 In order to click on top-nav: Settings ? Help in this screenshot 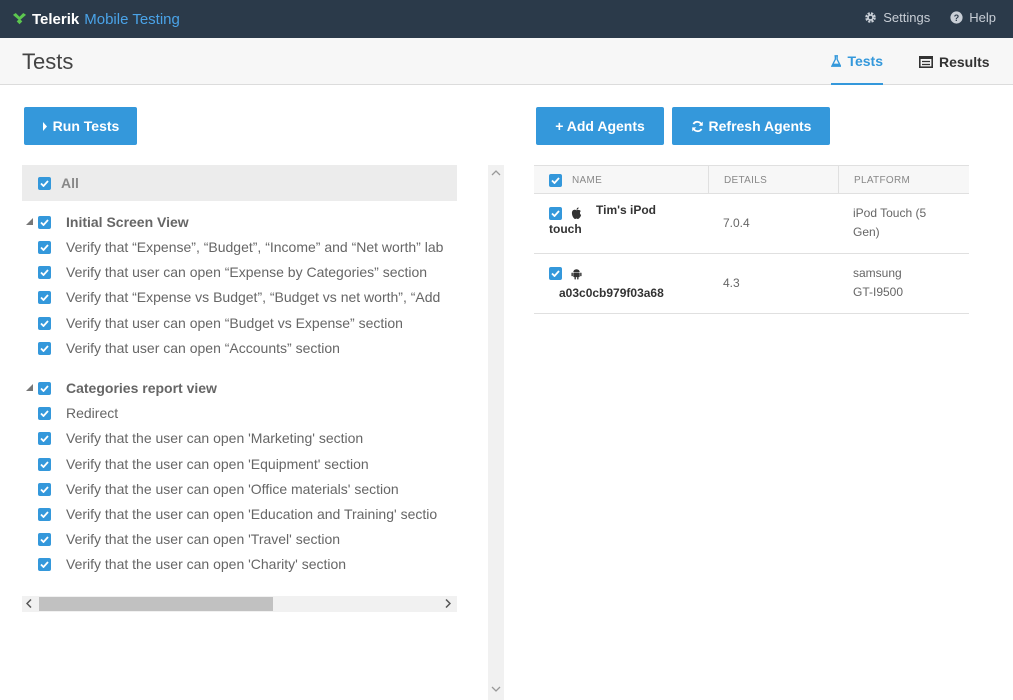, I will do `click(920, 17)`.